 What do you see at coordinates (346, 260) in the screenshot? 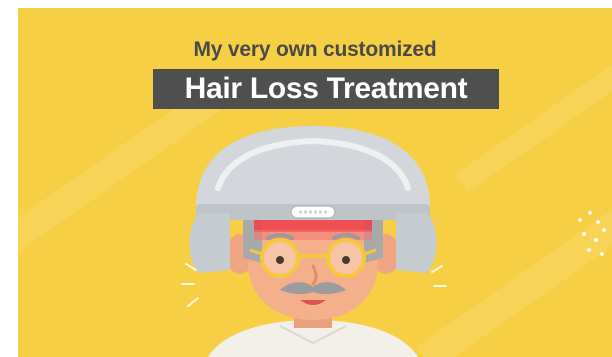
I see `eye-right` at bounding box center [346, 260].